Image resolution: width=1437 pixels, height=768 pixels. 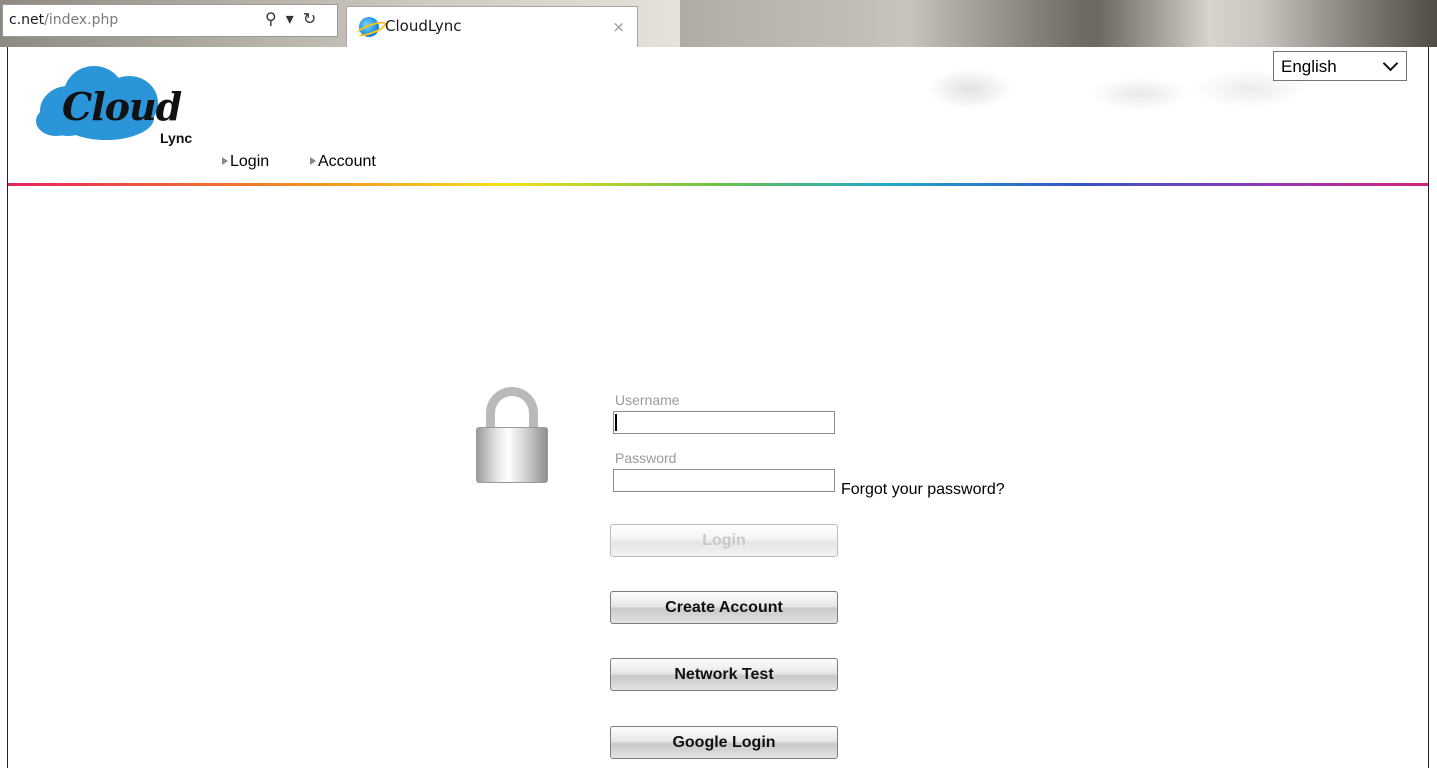 I want to click on create-account-button: Create Account, so click(x=724, y=607).